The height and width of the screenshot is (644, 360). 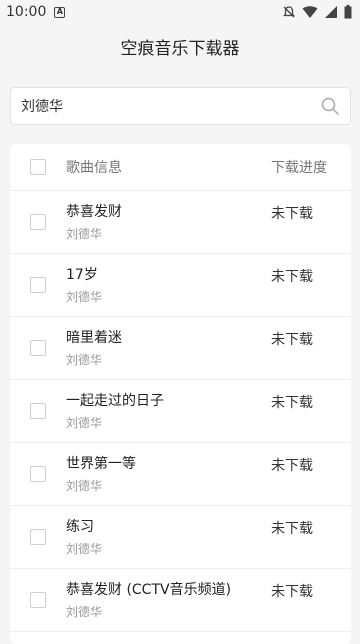 What do you see at coordinates (180, 537) in the screenshot?
I see `table-row: 练习 刘德华 未下载` at bounding box center [180, 537].